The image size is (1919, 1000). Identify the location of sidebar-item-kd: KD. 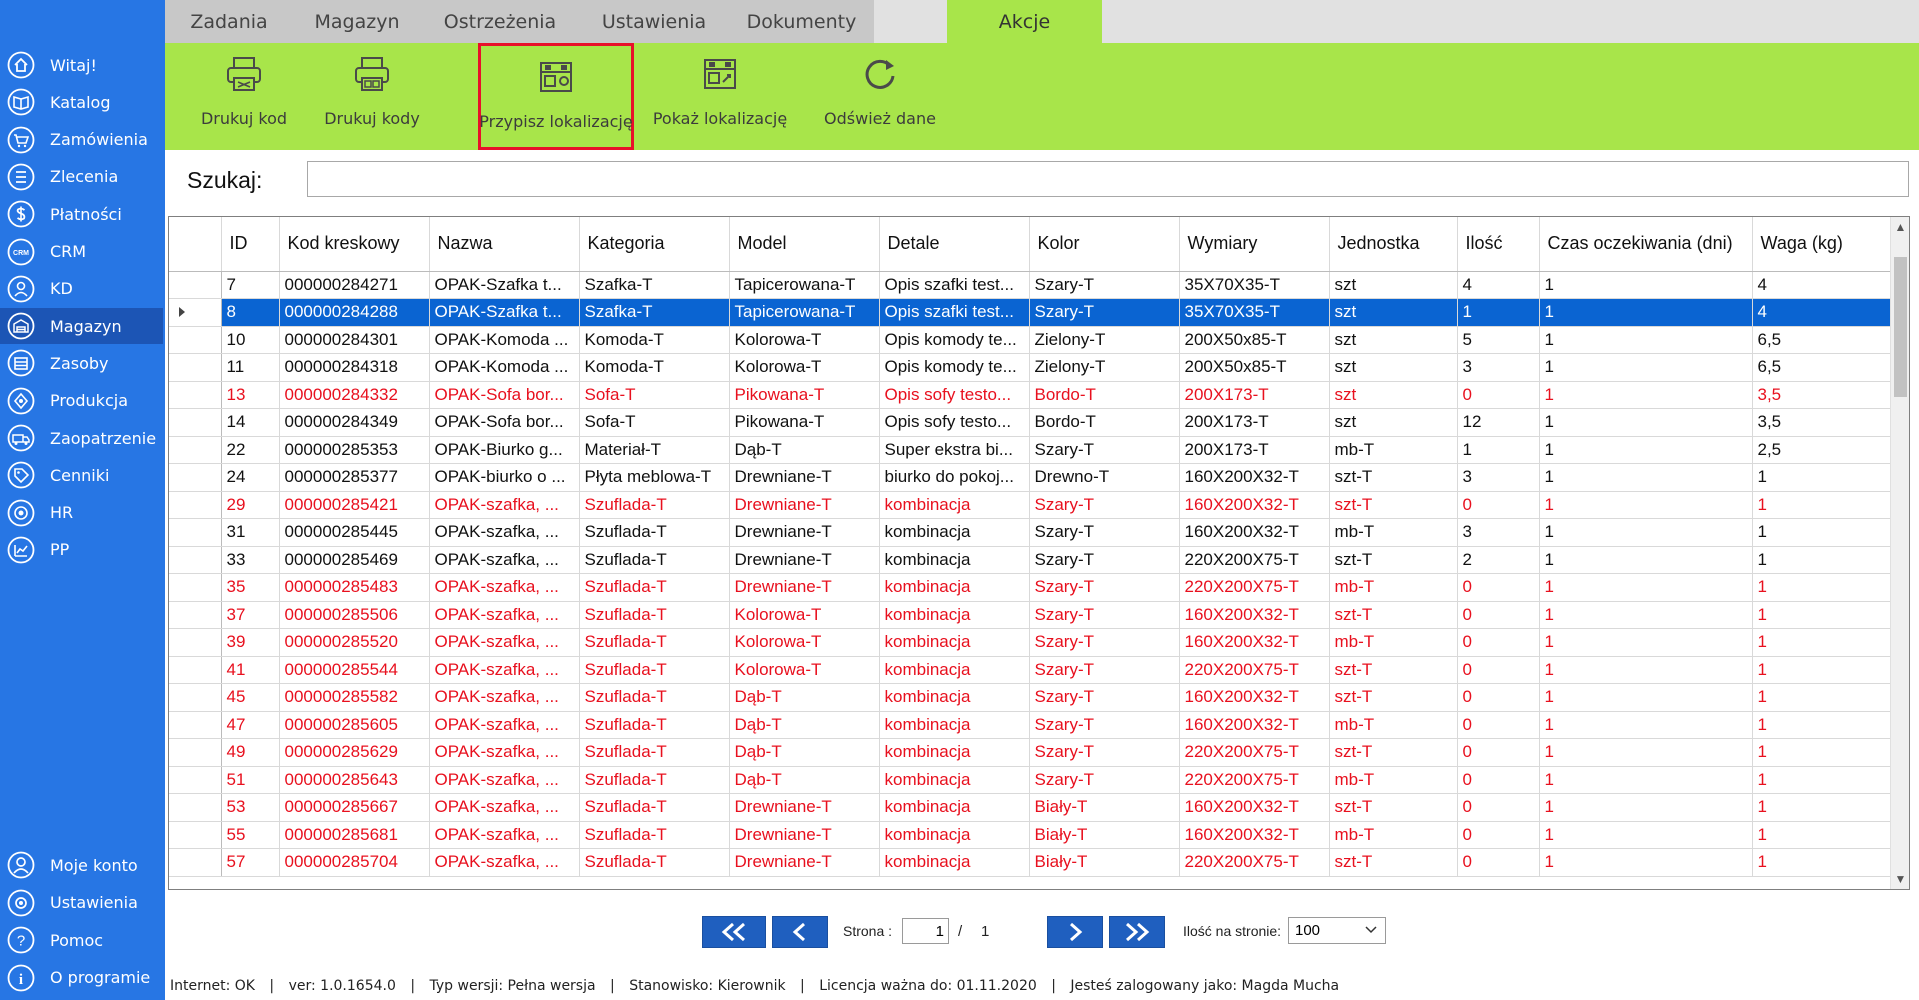
(81, 289).